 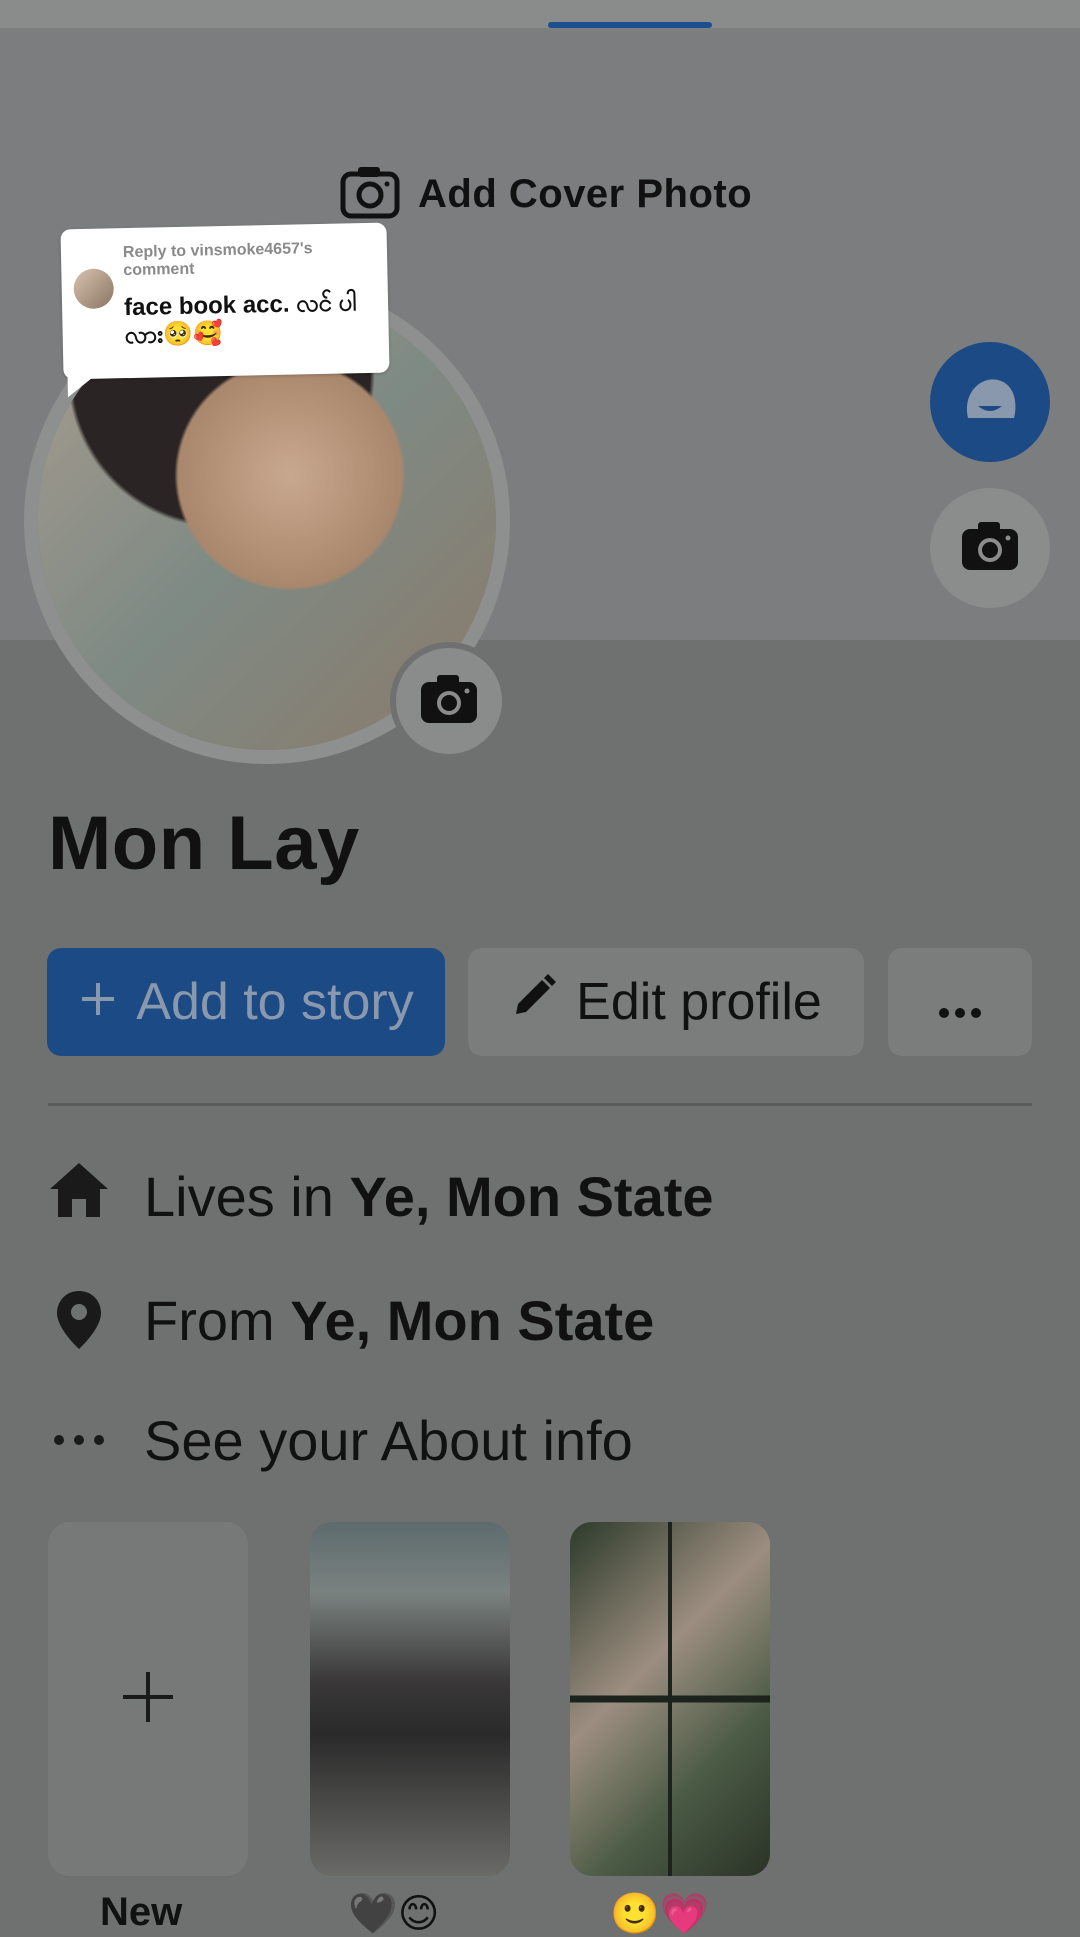 I want to click on from-value: Ye, Mon State, so click(x=472, y=1320).